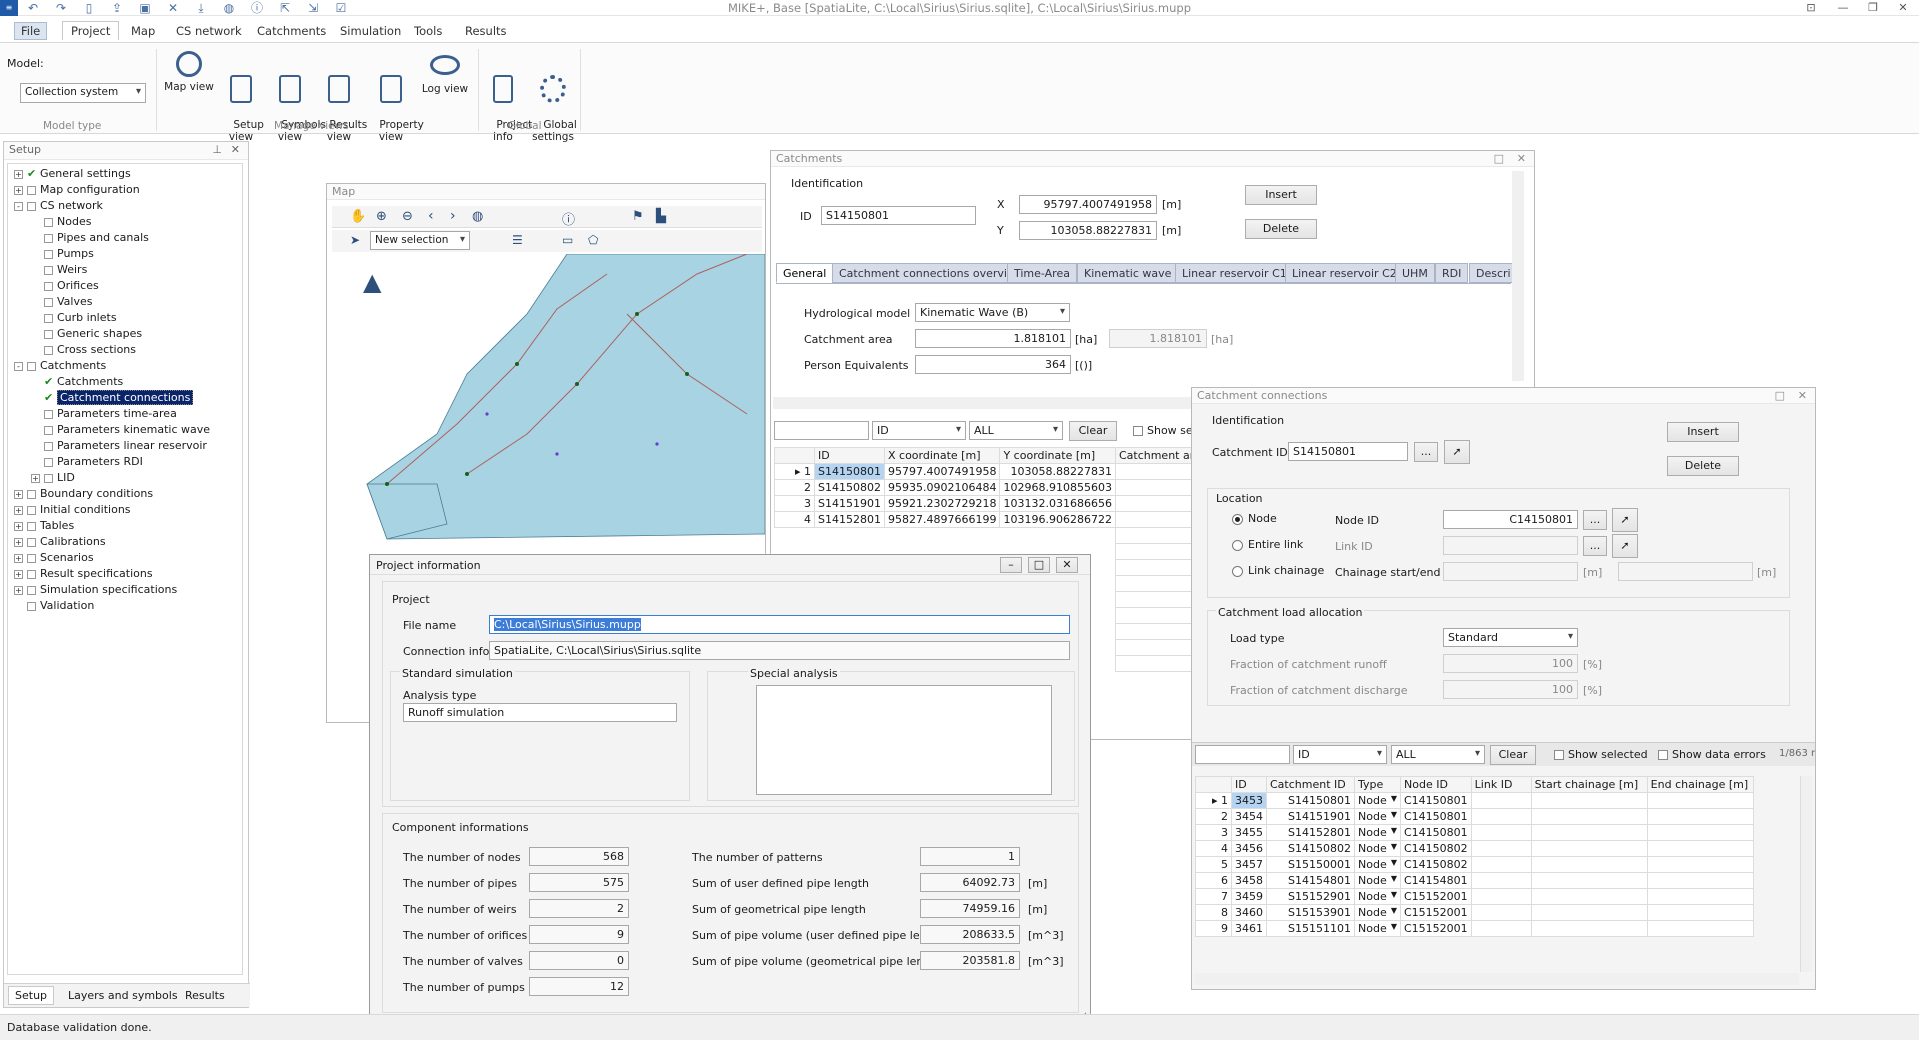 This screenshot has width=1919, height=1040. I want to click on column-header: Node ID, so click(1436, 784).